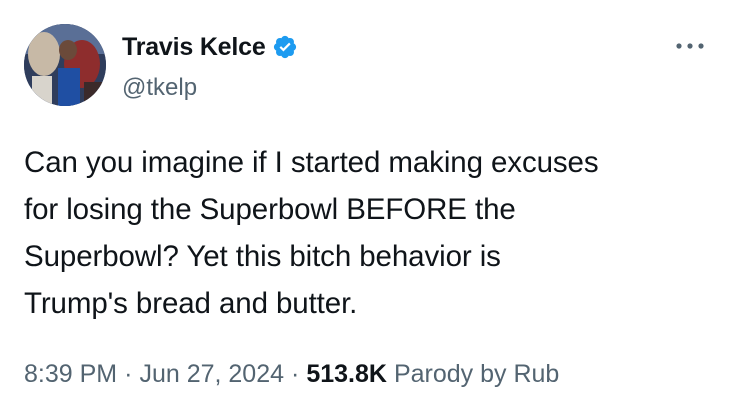  I want to click on source-label: Parody by Rub, so click(476, 374).